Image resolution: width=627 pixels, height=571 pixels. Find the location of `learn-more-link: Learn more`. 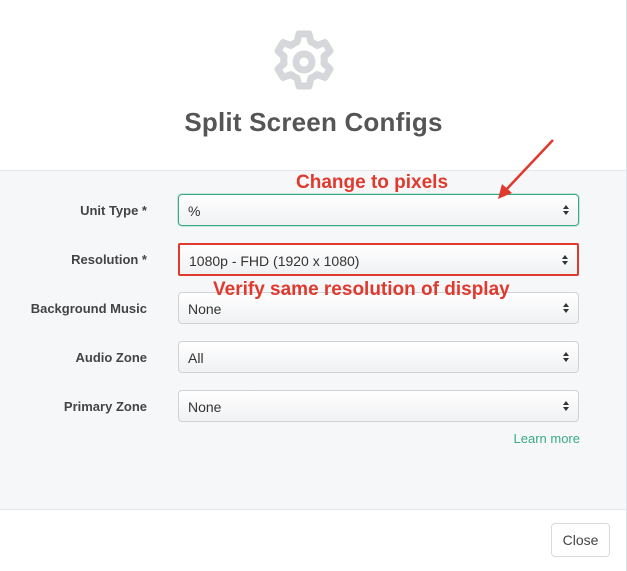

learn-more-link: Learn more is located at coordinates (547, 438).